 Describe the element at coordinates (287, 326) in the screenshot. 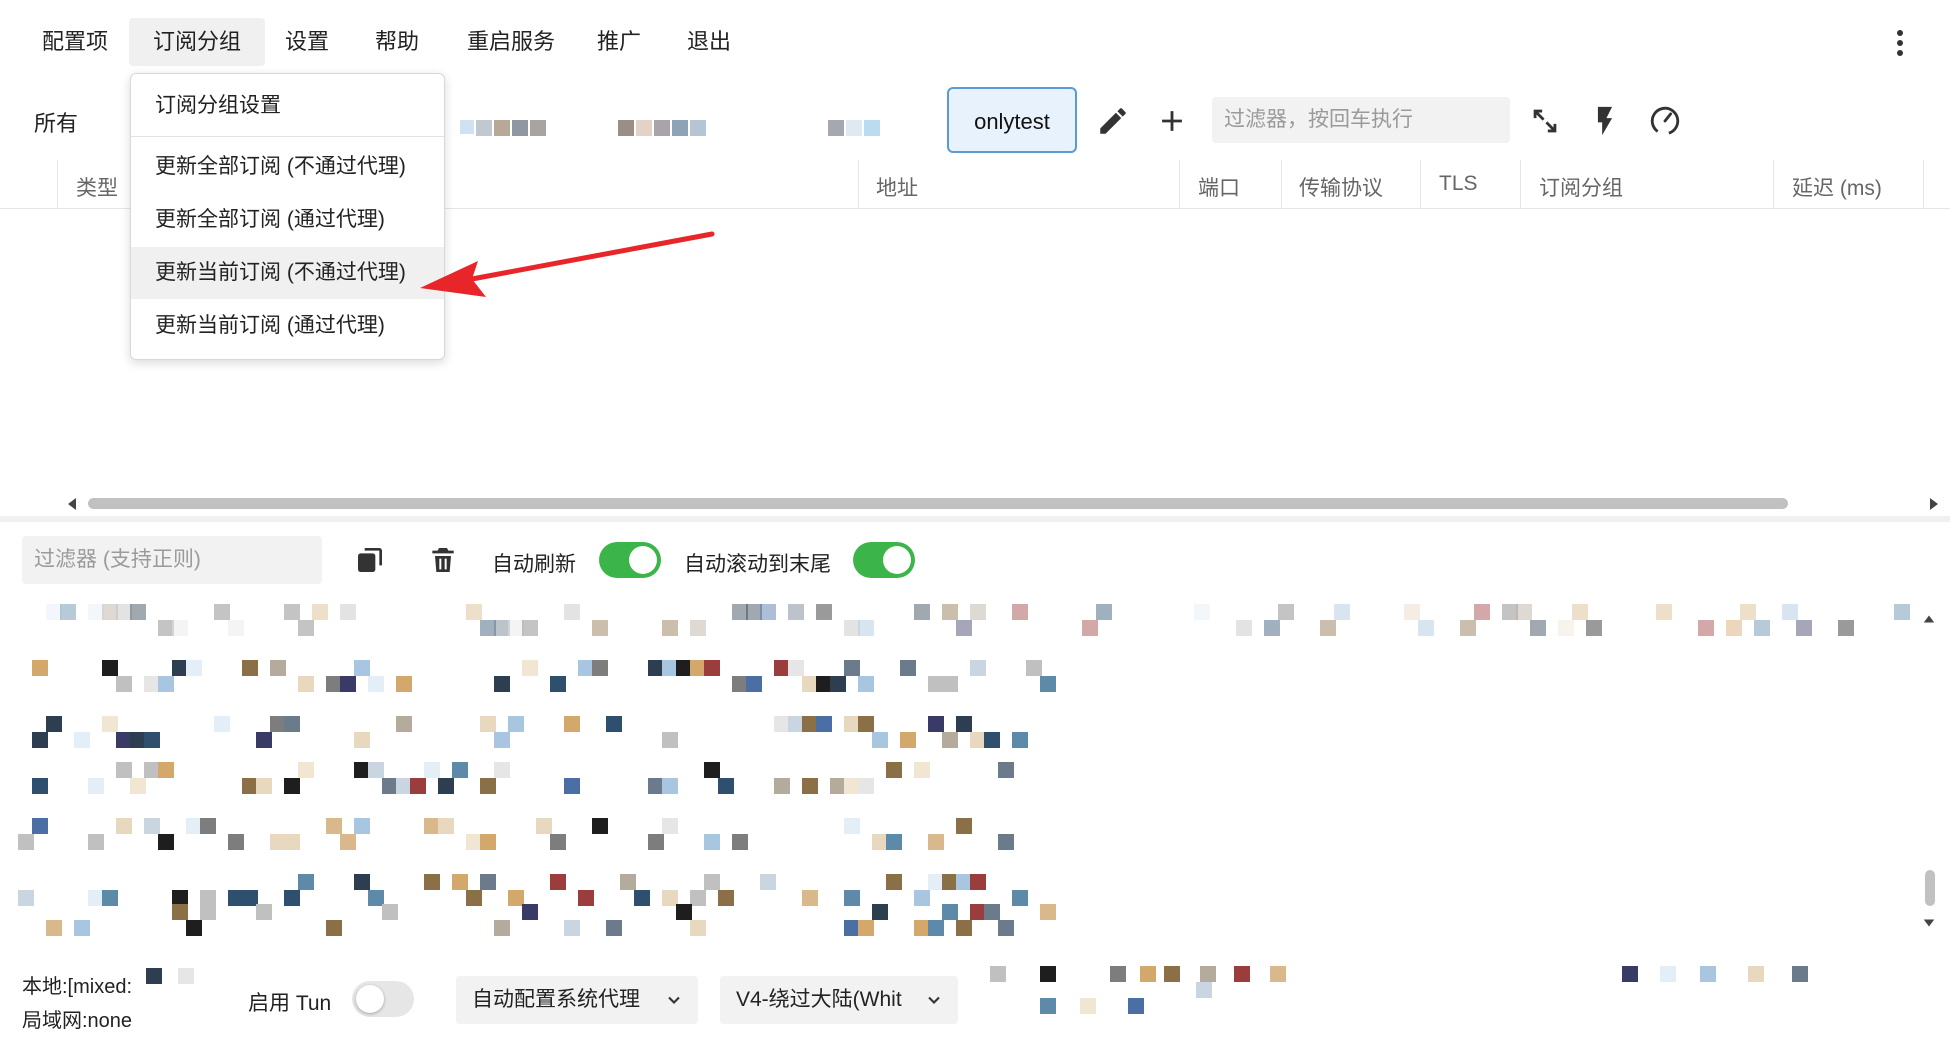

I see `menu-item-update-current-proxy: 更新当前订阅 (通过代理)` at that location.